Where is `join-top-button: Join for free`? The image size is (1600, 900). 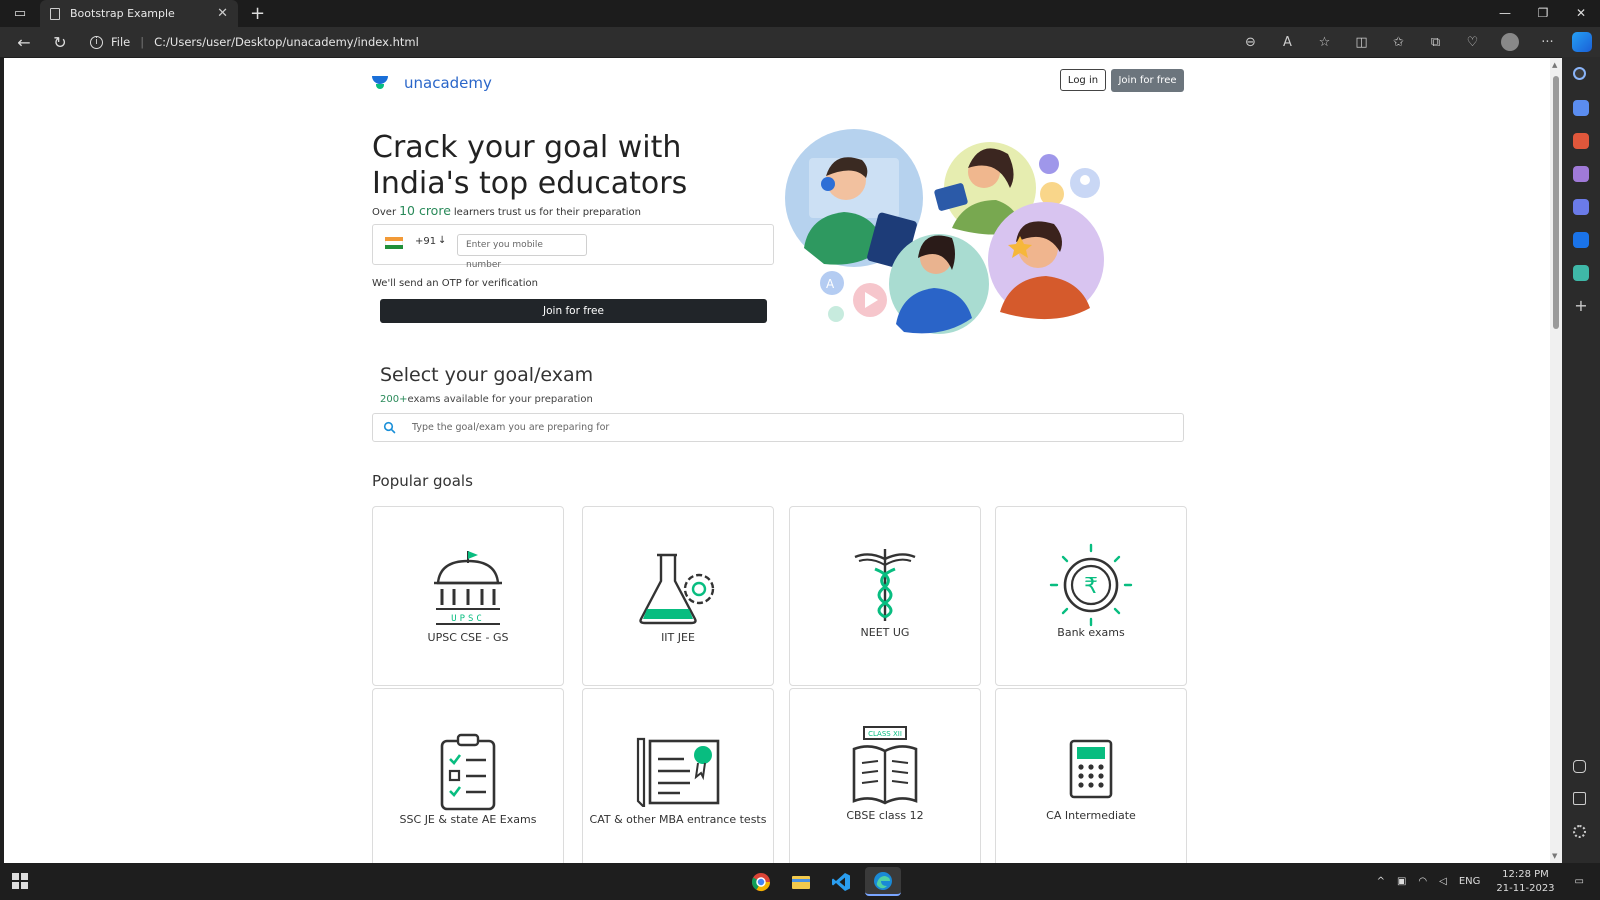 join-top-button: Join for free is located at coordinates (1147, 80).